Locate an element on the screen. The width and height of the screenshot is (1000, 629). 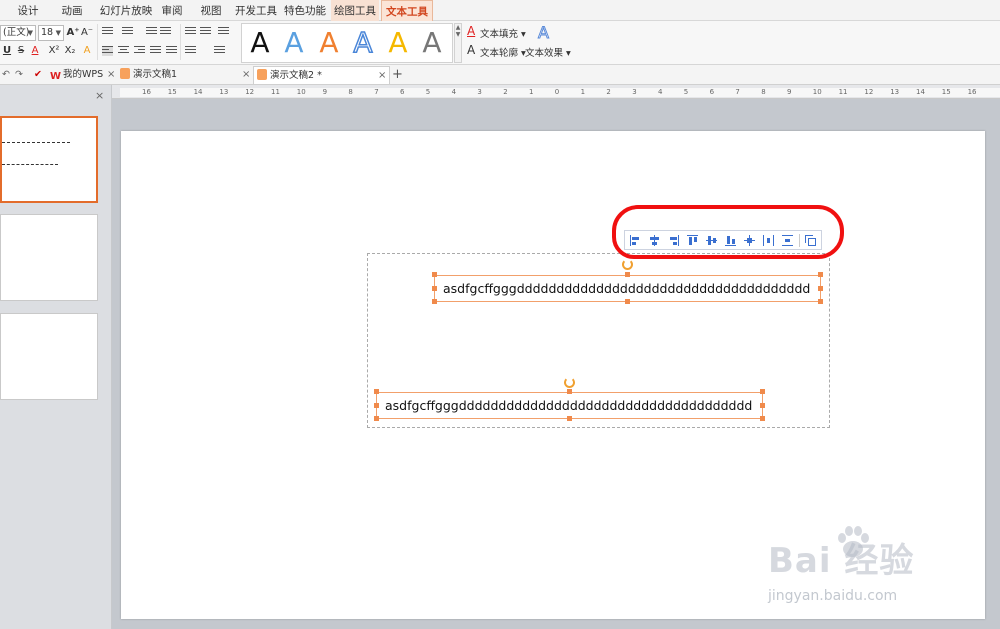
ruler-label: 14 is located at coordinates (920, 92).